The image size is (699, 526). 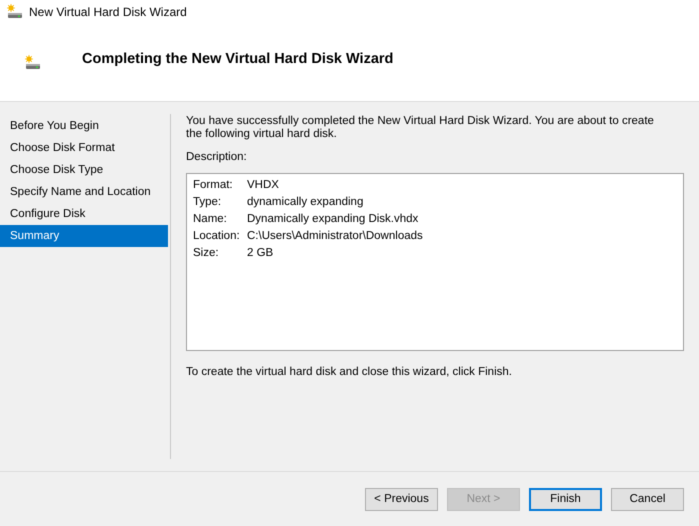 I want to click on step-item: Summary, so click(x=84, y=236).